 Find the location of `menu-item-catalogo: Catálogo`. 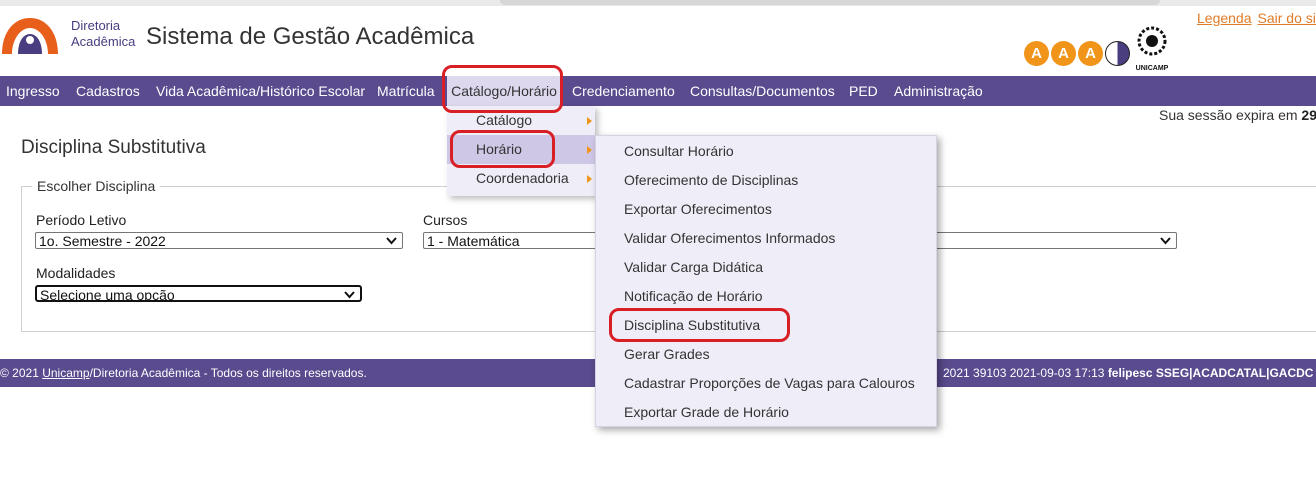

menu-item-catalogo: Catálogo is located at coordinates (521, 120).